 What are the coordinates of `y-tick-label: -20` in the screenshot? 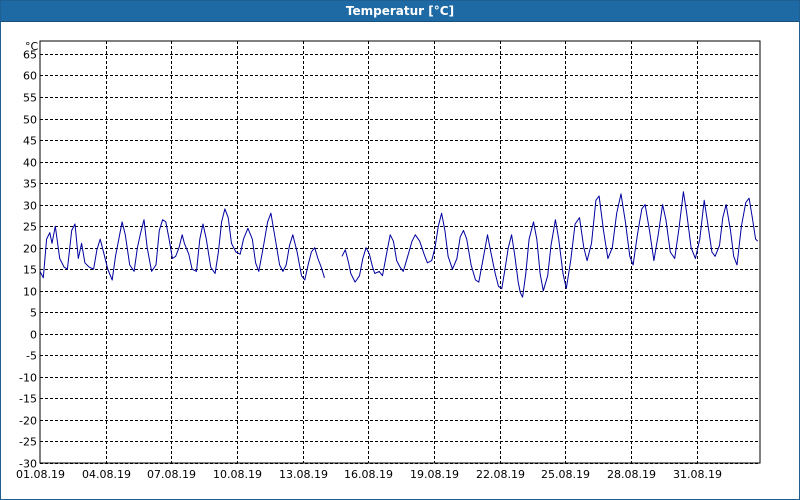 It's located at (28, 421).